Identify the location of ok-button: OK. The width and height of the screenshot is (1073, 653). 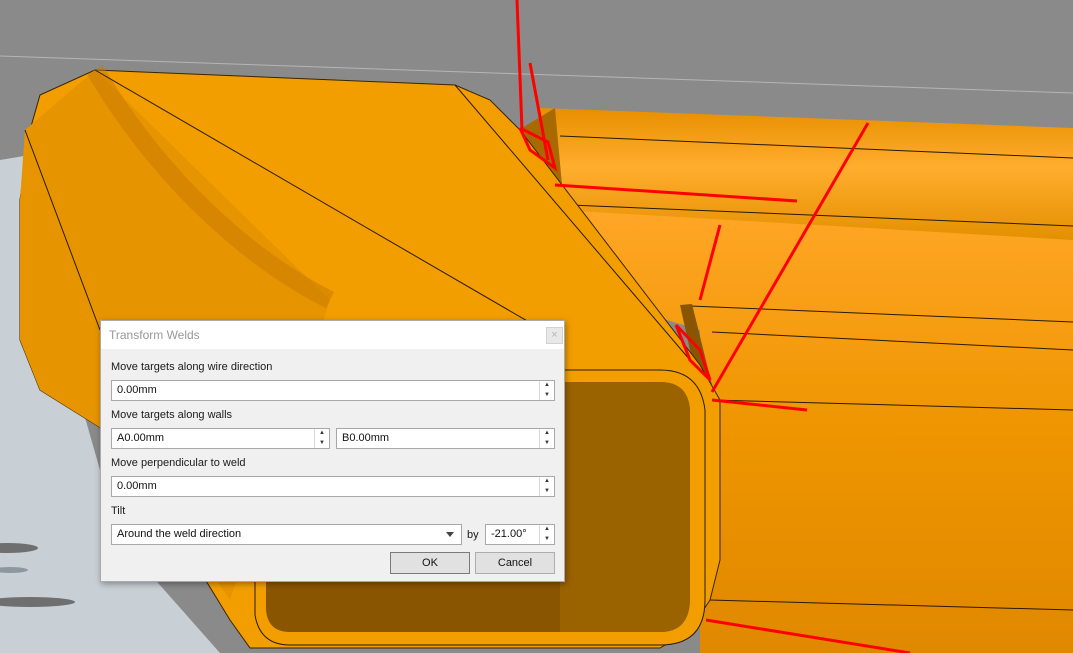
(430, 563).